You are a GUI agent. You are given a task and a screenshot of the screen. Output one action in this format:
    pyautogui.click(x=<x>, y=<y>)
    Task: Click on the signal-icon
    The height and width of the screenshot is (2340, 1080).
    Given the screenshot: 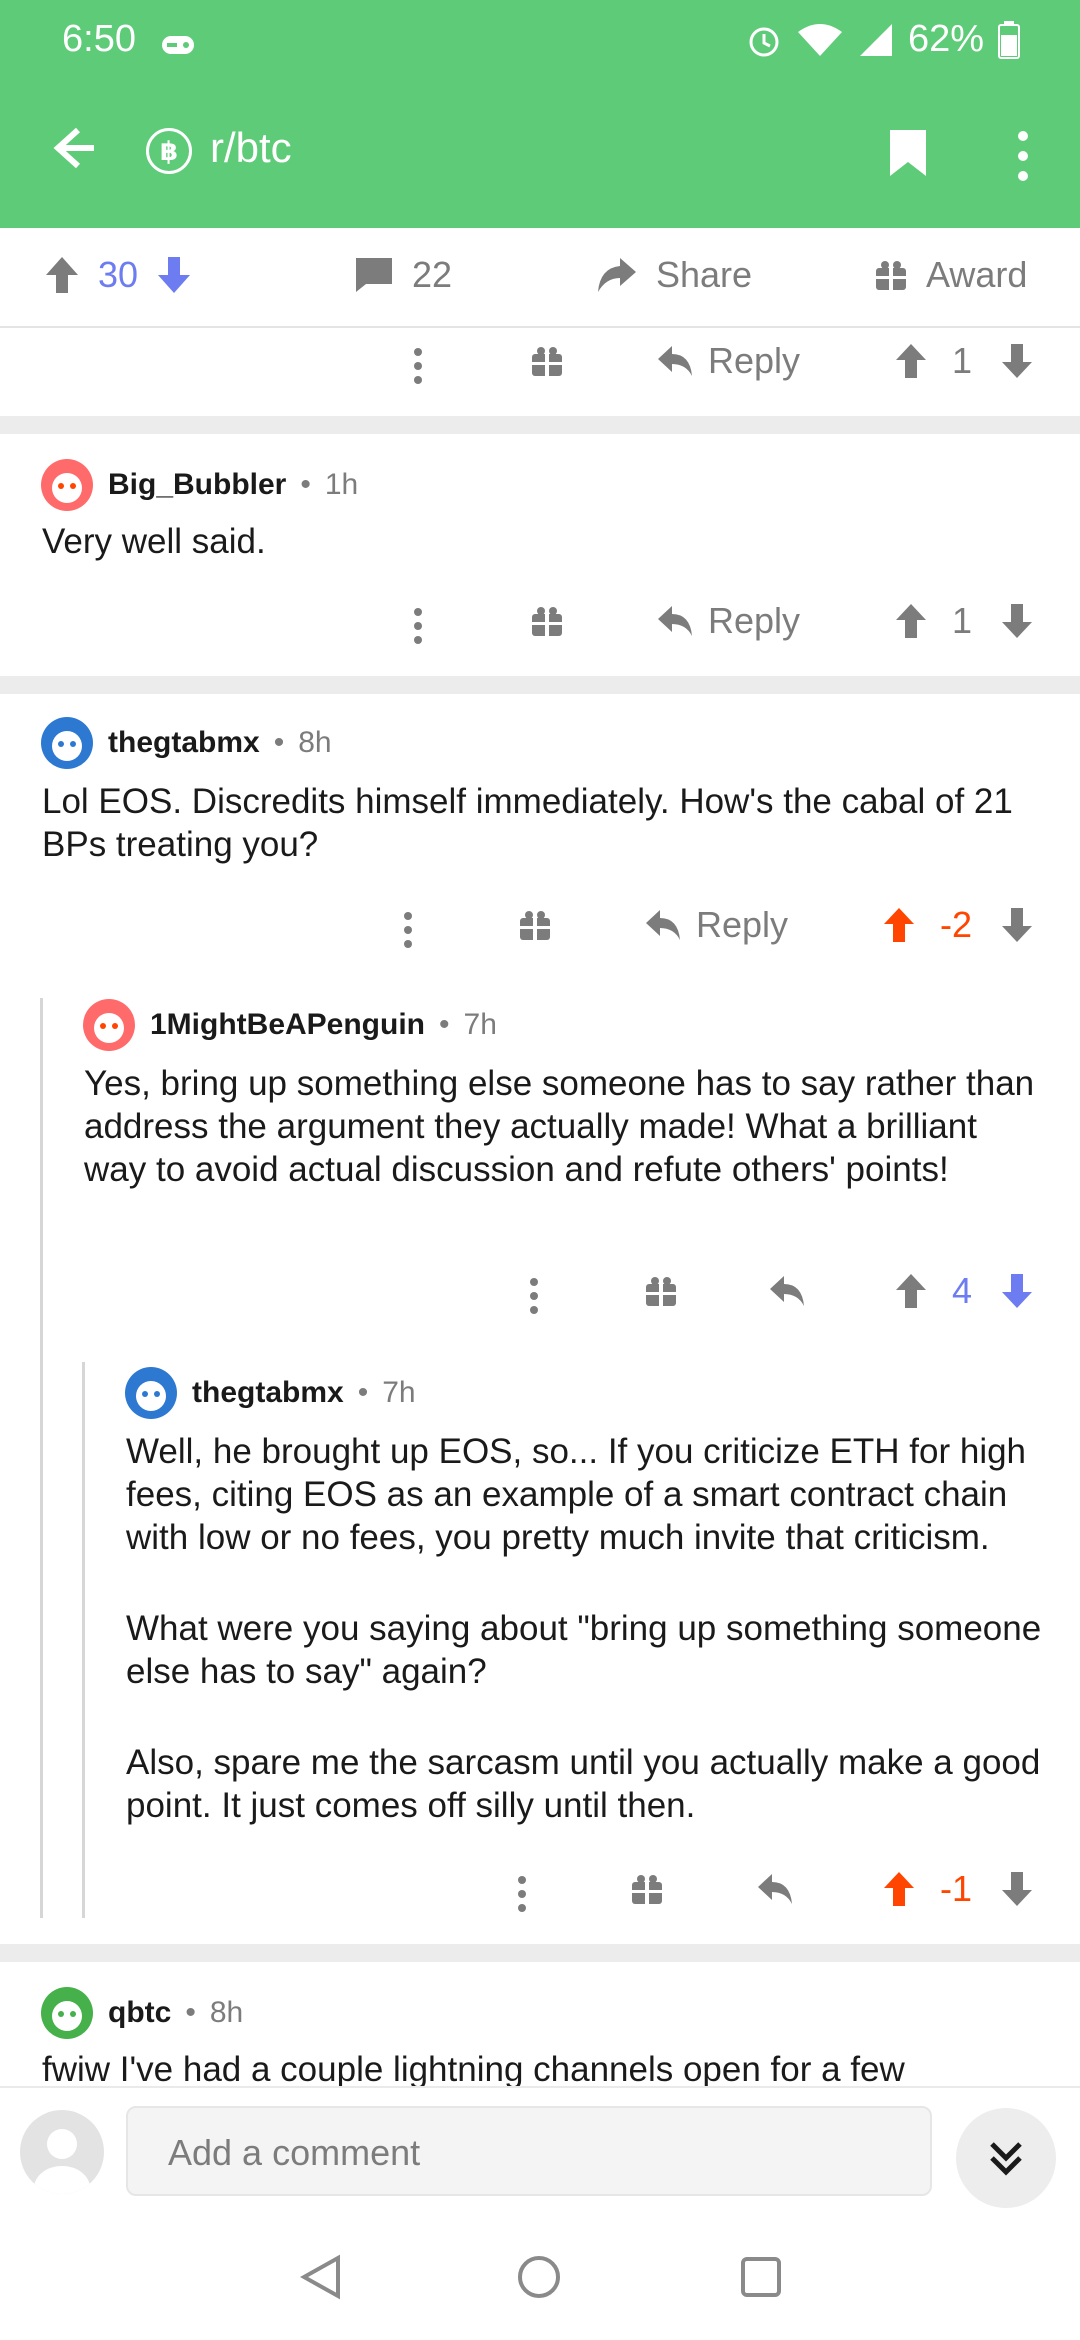 What is the action you would take?
    pyautogui.click(x=875, y=39)
    